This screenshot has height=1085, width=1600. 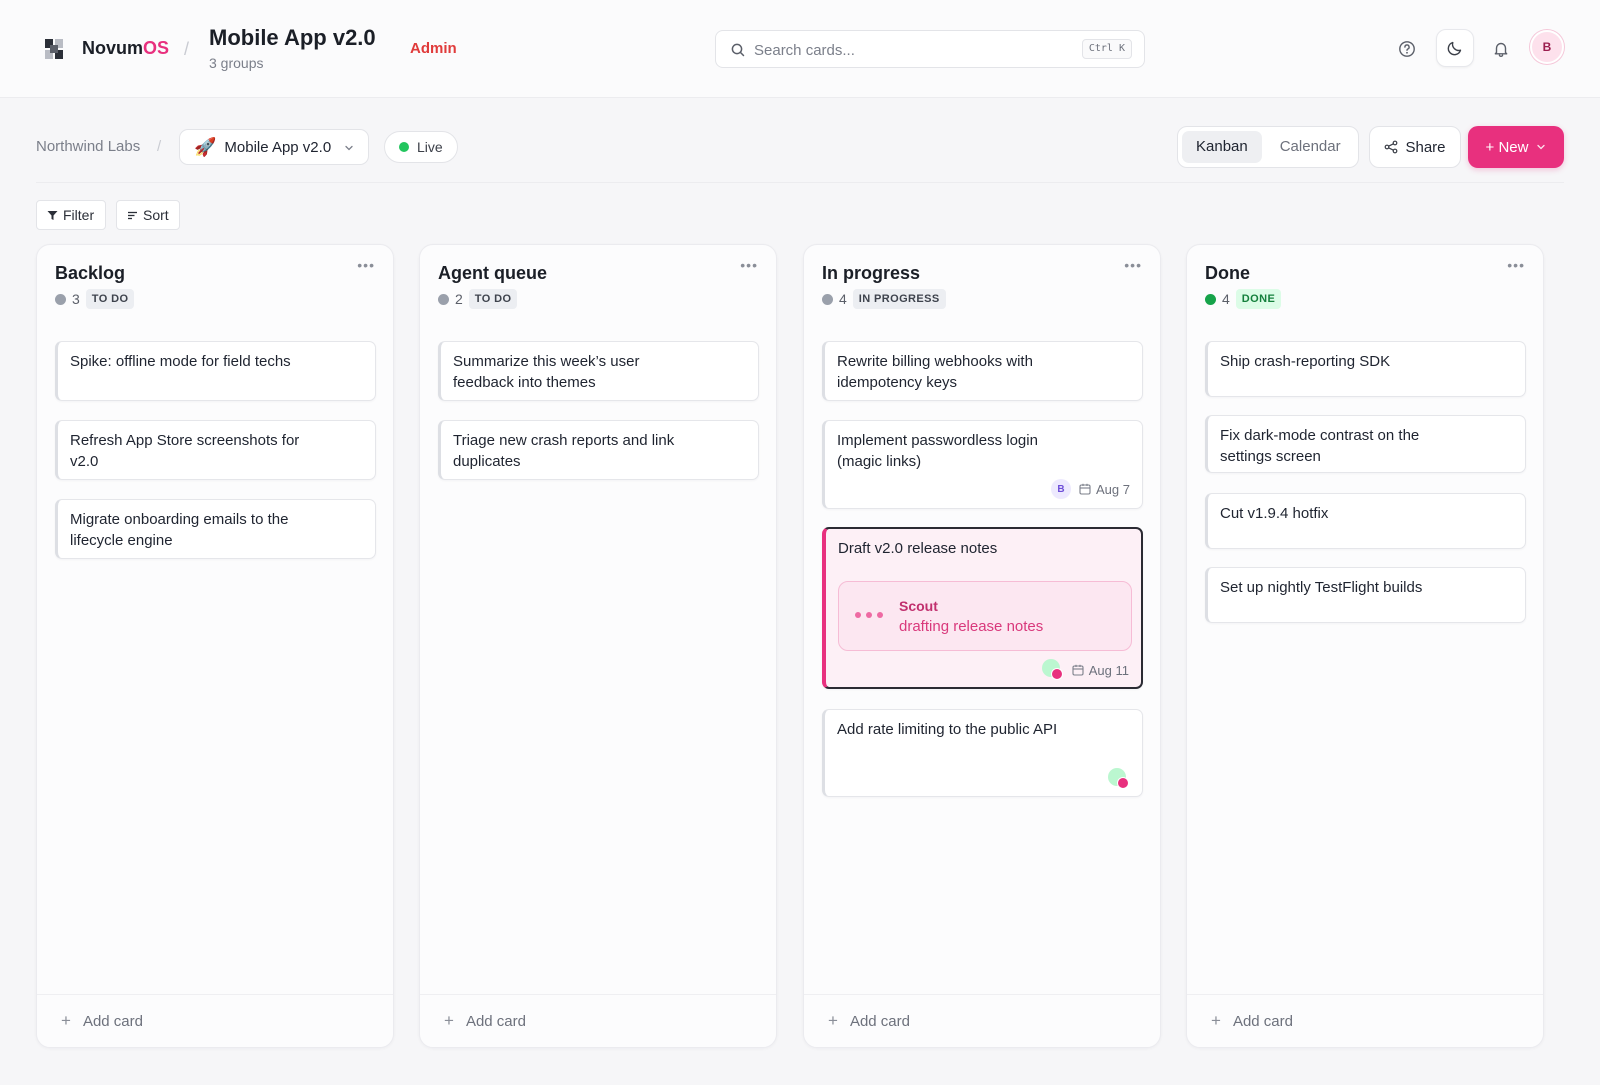 What do you see at coordinates (54, 49) in the screenshot?
I see `app-logo-icon` at bounding box center [54, 49].